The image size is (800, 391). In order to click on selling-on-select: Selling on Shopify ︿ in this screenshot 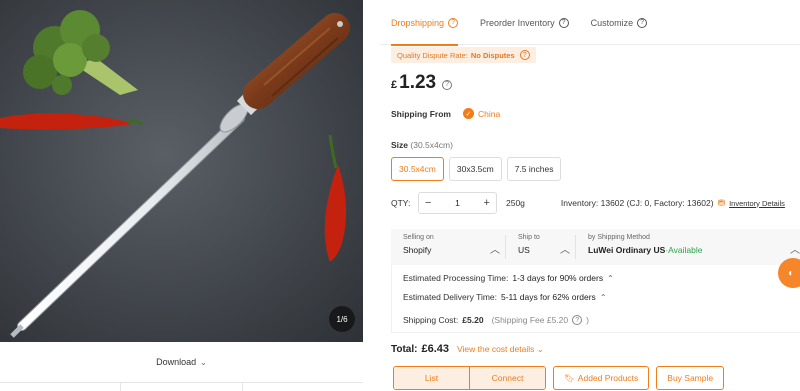, I will do `click(448, 247)`.